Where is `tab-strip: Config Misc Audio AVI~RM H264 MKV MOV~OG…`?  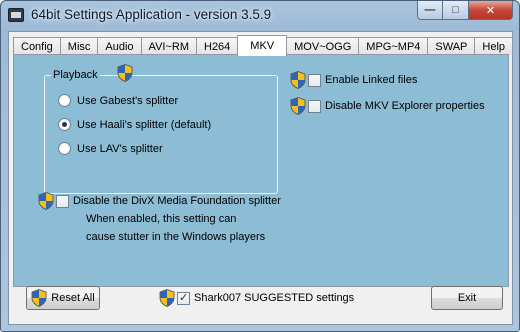 tab-strip: Config Misc Audio AVI~RM H264 MKV MOV~OG… is located at coordinates (263, 45).